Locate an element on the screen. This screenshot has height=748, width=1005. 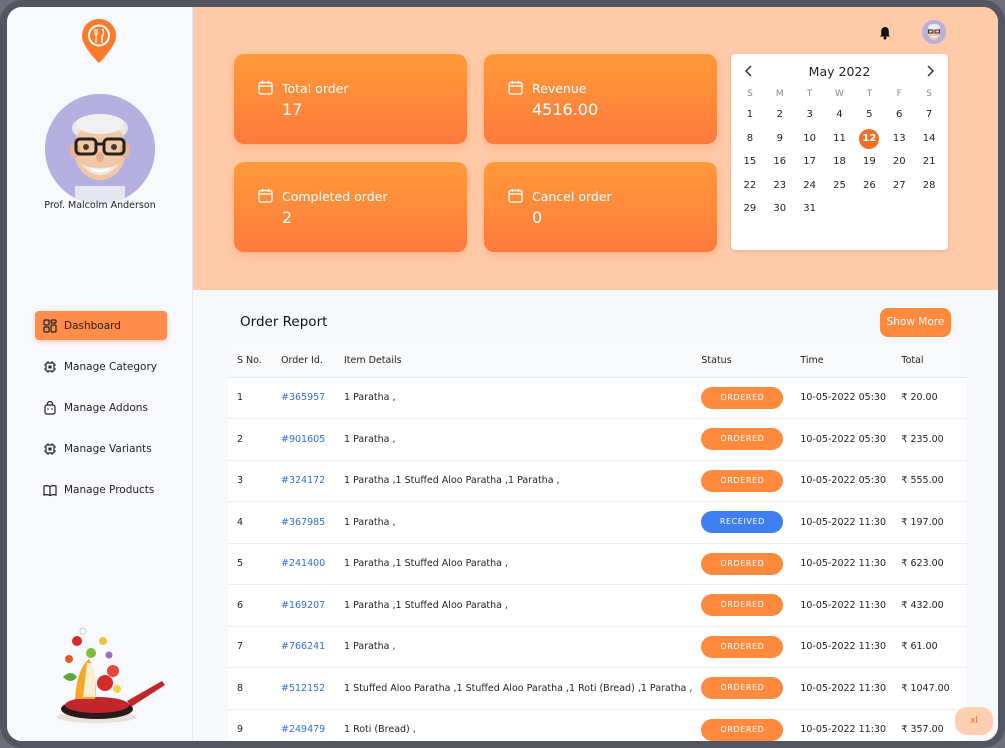
calendar-day: 27 is located at coordinates (899, 186).